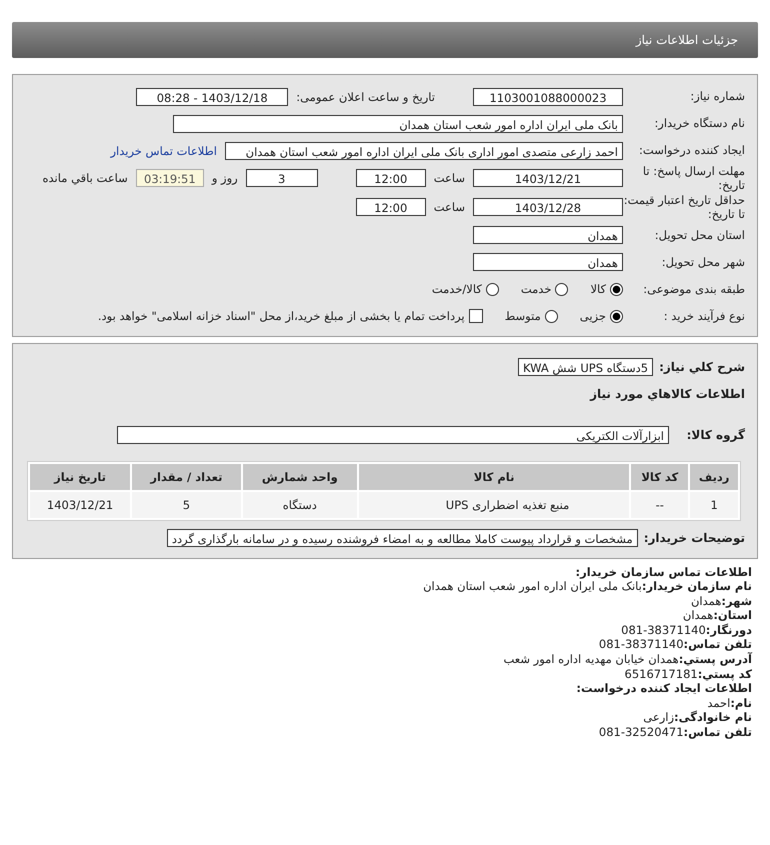 The height and width of the screenshot is (845, 770). What do you see at coordinates (548, 97) in the screenshot?
I see `need-number-field: 1103001088000023` at bounding box center [548, 97].